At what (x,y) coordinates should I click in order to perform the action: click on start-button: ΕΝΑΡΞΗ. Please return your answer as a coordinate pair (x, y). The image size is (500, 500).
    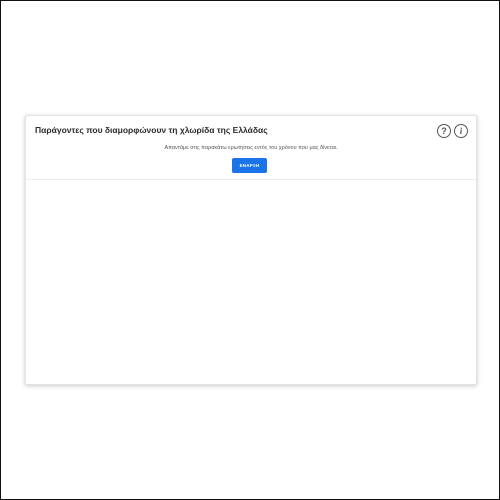
    Looking at the image, I should click on (249, 165).